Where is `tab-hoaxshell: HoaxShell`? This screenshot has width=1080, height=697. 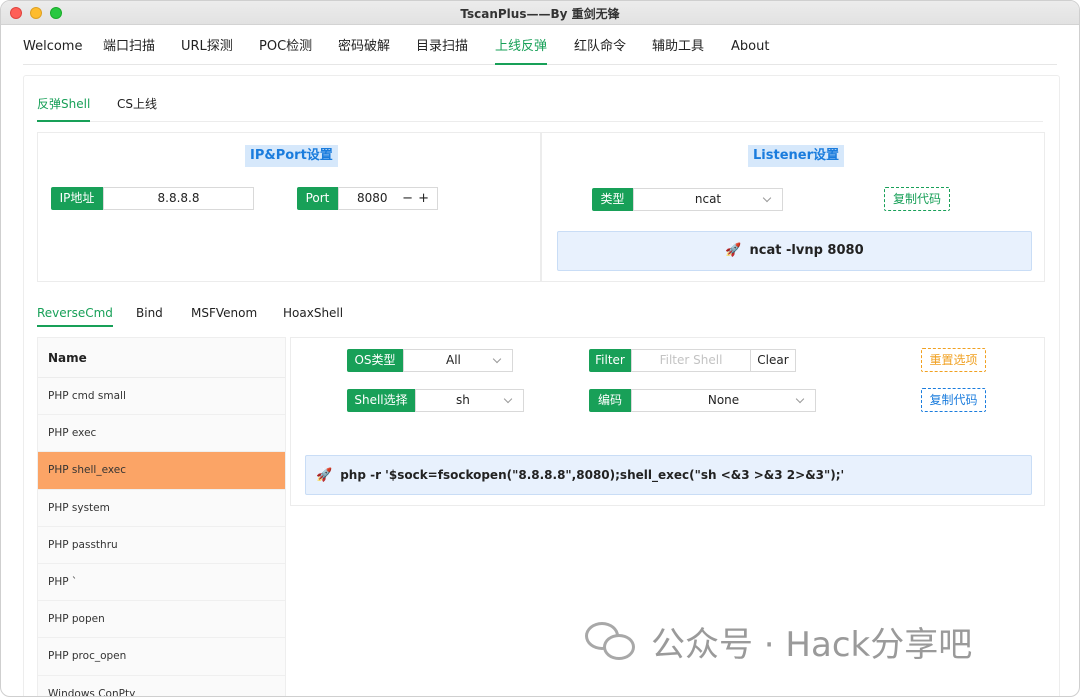
tab-hoaxshell: HoaxShell is located at coordinates (313, 314).